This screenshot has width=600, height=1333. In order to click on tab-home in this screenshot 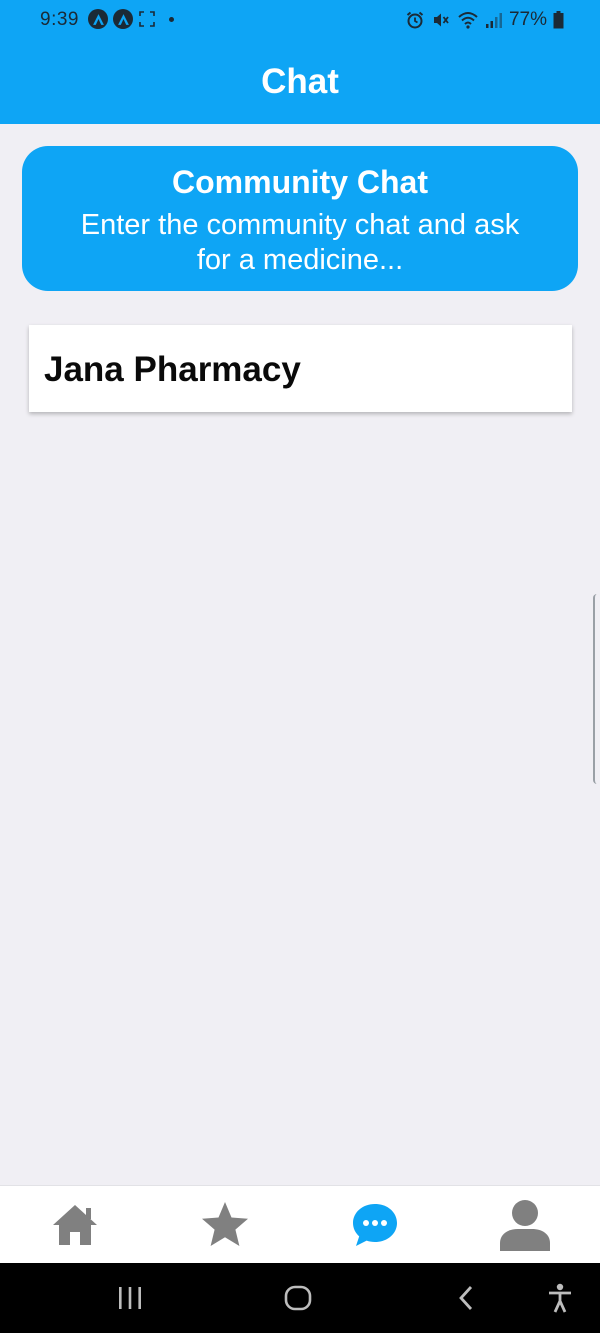, I will do `click(75, 1225)`.